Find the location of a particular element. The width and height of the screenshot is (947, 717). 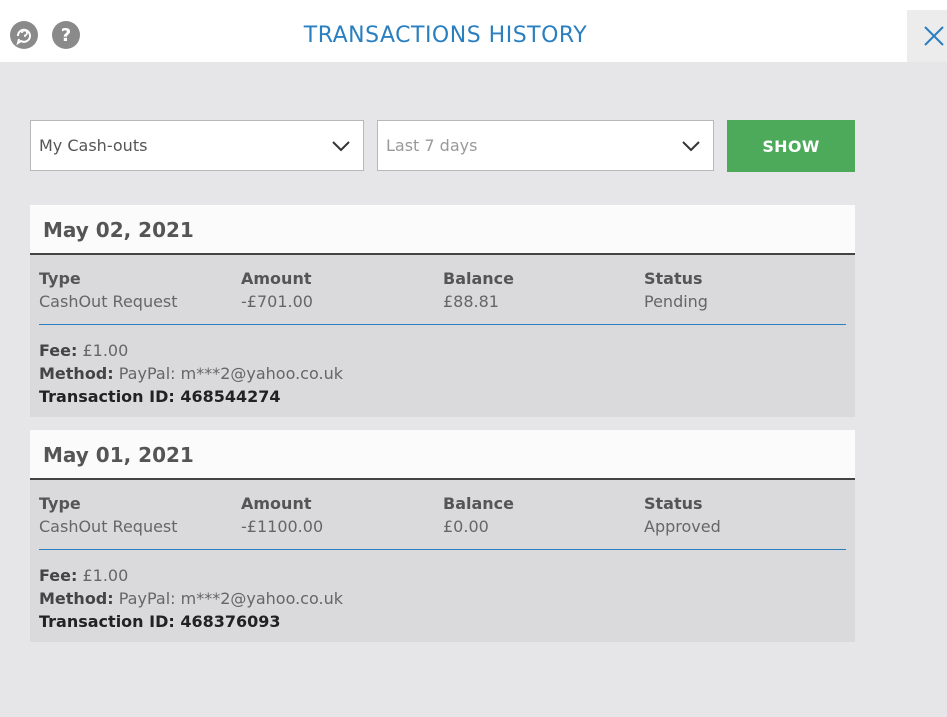

transaction-date: May 01, 2021 is located at coordinates (118, 455).